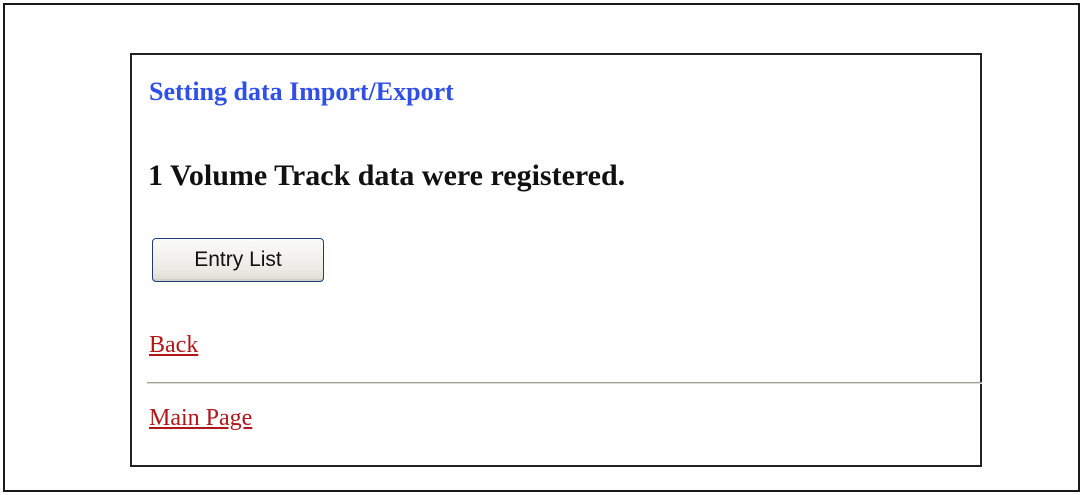 This screenshot has width=1087, height=495. I want to click on page-title: Setting data Import/Export, so click(301, 91).